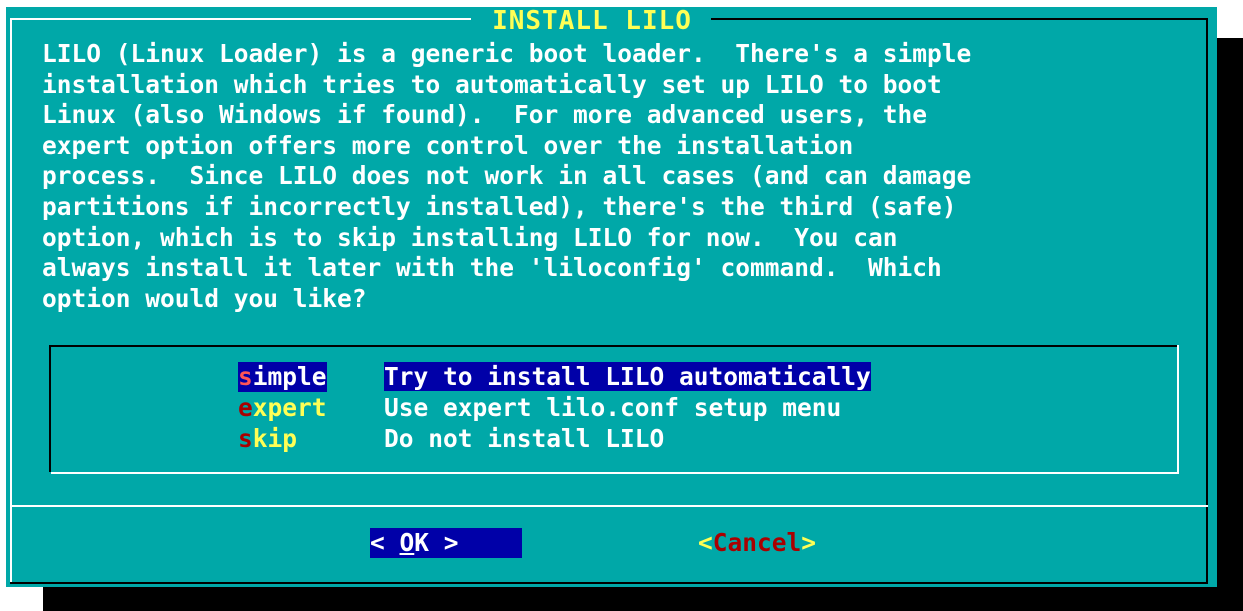  Describe the element at coordinates (809, 542) in the screenshot. I see `cancel-button-right-bracket: >` at that location.